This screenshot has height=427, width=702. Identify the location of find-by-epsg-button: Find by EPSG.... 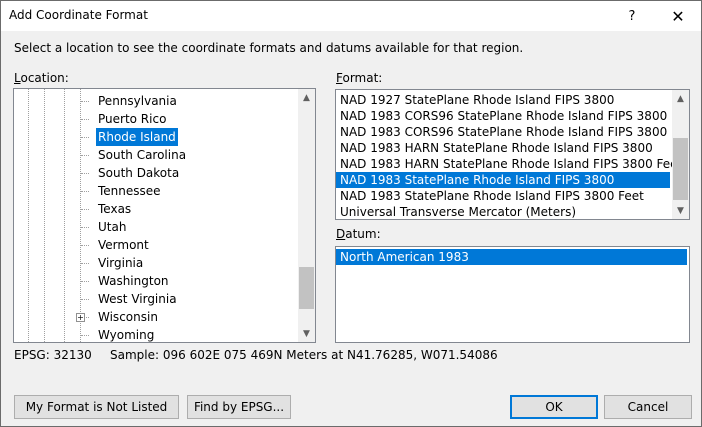
(239, 407).